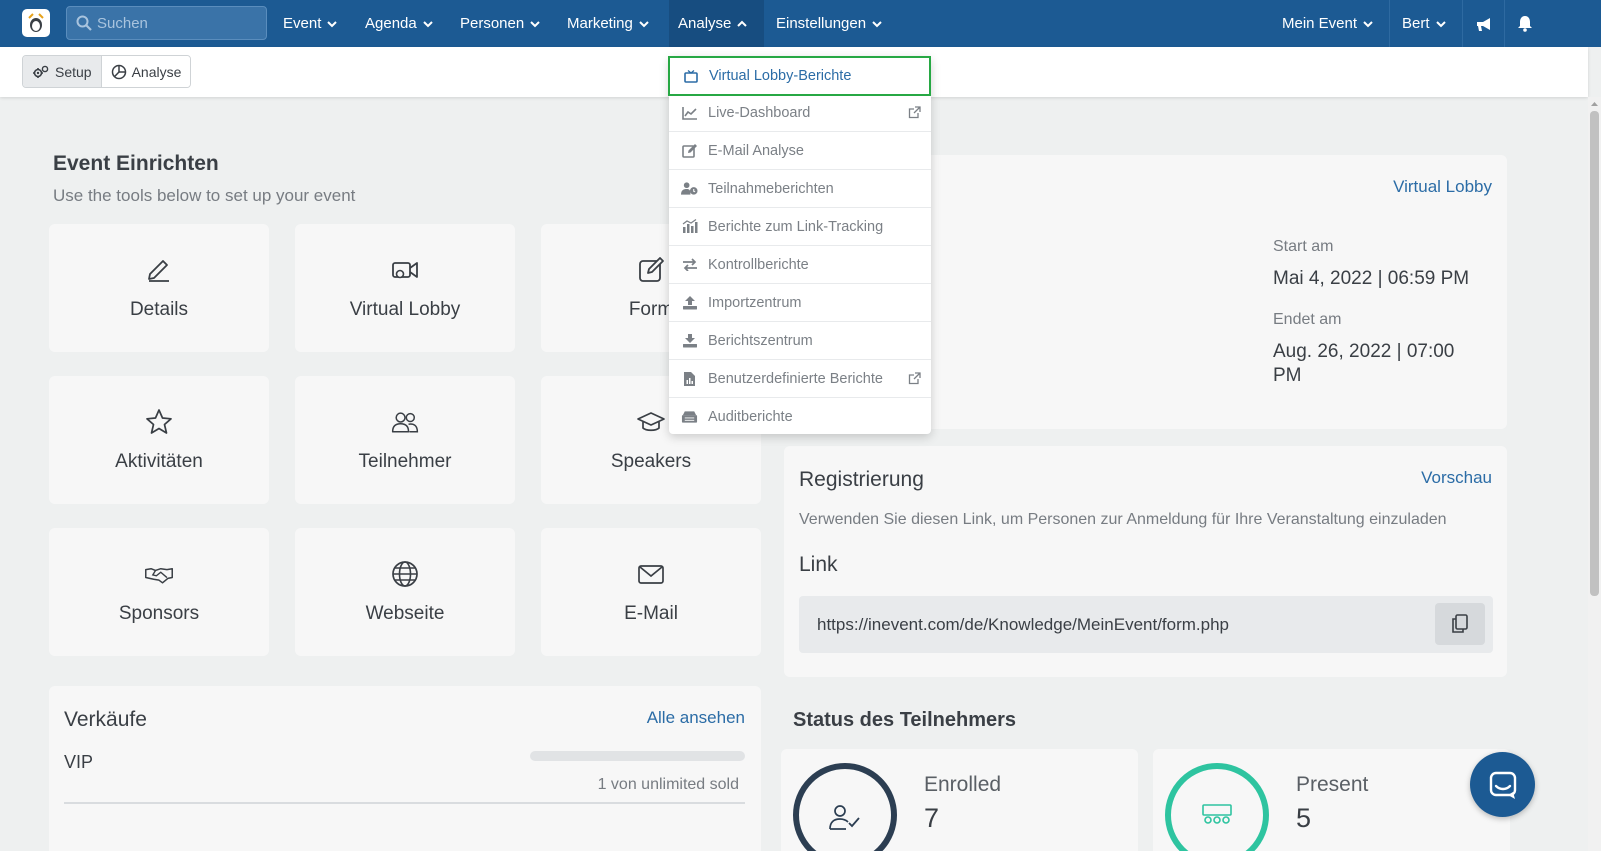  Describe the element at coordinates (844, 817) in the screenshot. I see `user-check-icon` at that location.